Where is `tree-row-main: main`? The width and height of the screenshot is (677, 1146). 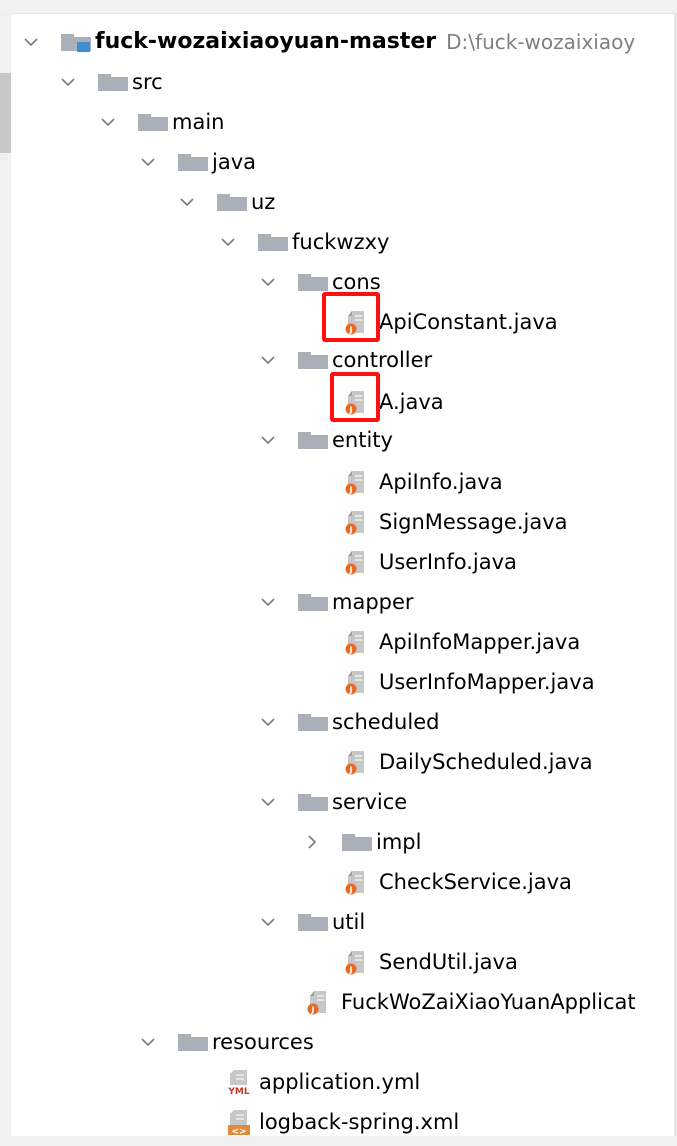
tree-row-main: main is located at coordinates (160, 122).